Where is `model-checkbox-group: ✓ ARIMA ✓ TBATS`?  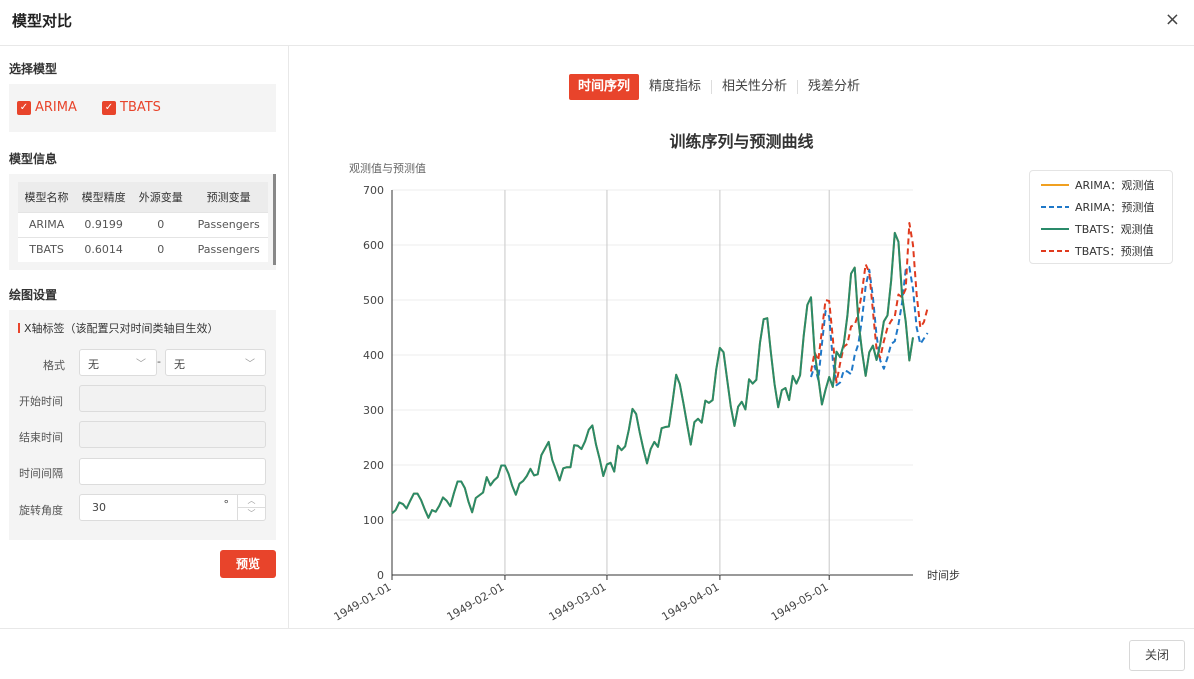
model-checkbox-group: ✓ ARIMA ✓ TBATS is located at coordinates (142, 108).